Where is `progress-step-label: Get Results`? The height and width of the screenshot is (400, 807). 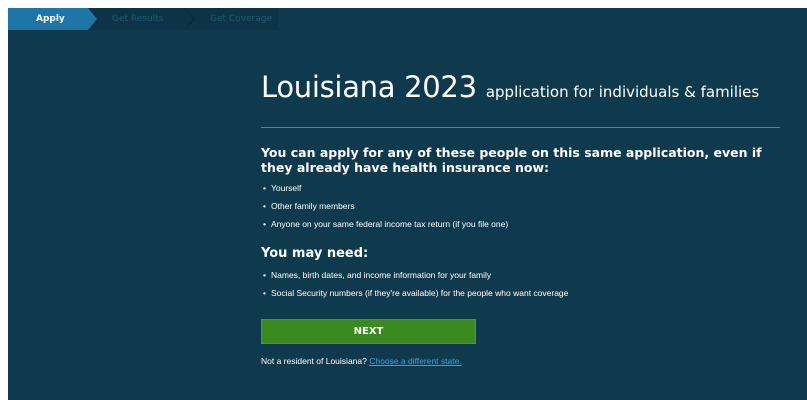
progress-step-label: Get Results is located at coordinates (138, 19).